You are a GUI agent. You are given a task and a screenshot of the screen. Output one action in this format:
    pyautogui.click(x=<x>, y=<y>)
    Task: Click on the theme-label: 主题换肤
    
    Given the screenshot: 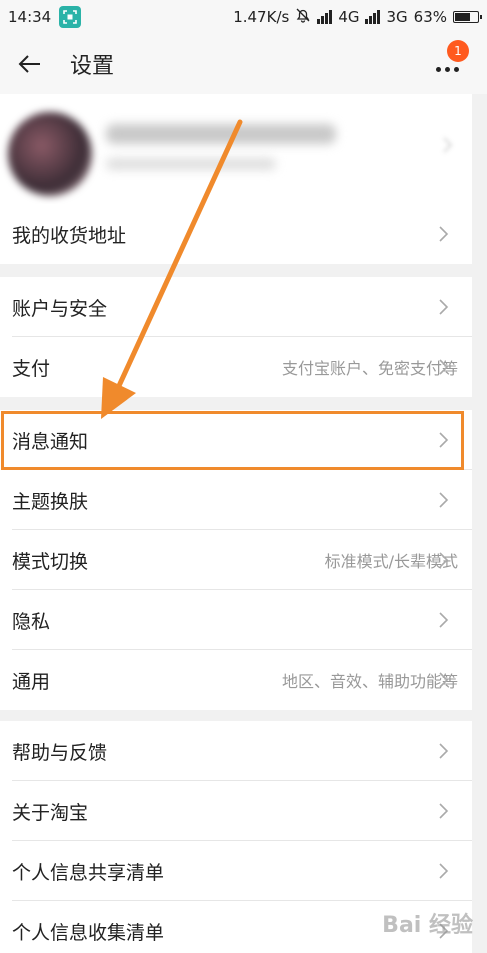 What is the action you would take?
    pyautogui.click(x=50, y=501)
    